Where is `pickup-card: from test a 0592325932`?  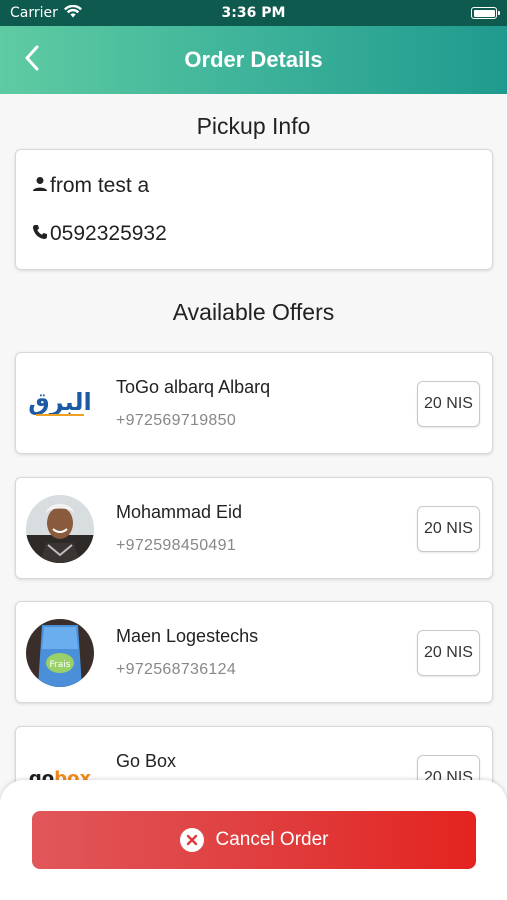 pickup-card: from test a 0592325932 is located at coordinates (254, 209).